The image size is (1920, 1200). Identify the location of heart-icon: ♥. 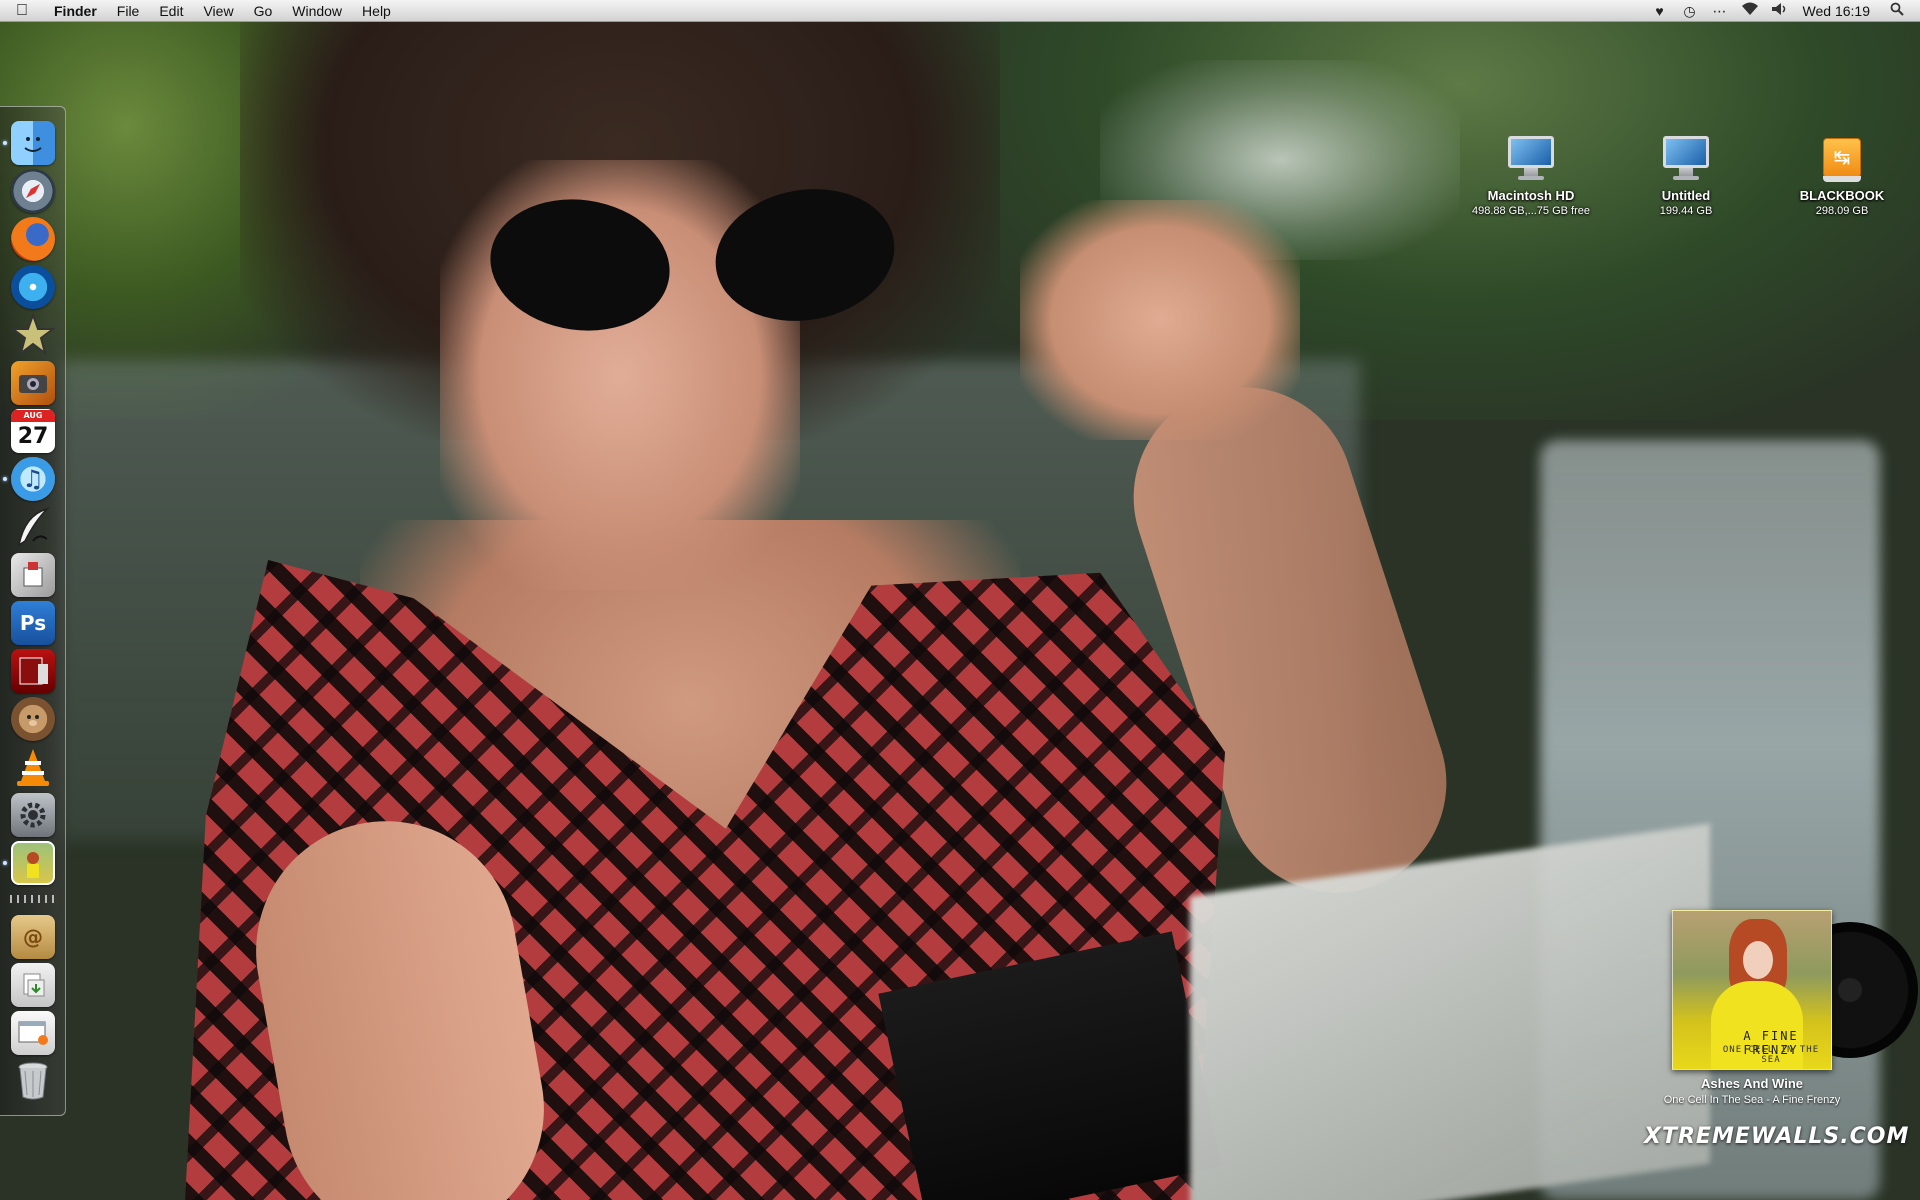
(1660, 11).